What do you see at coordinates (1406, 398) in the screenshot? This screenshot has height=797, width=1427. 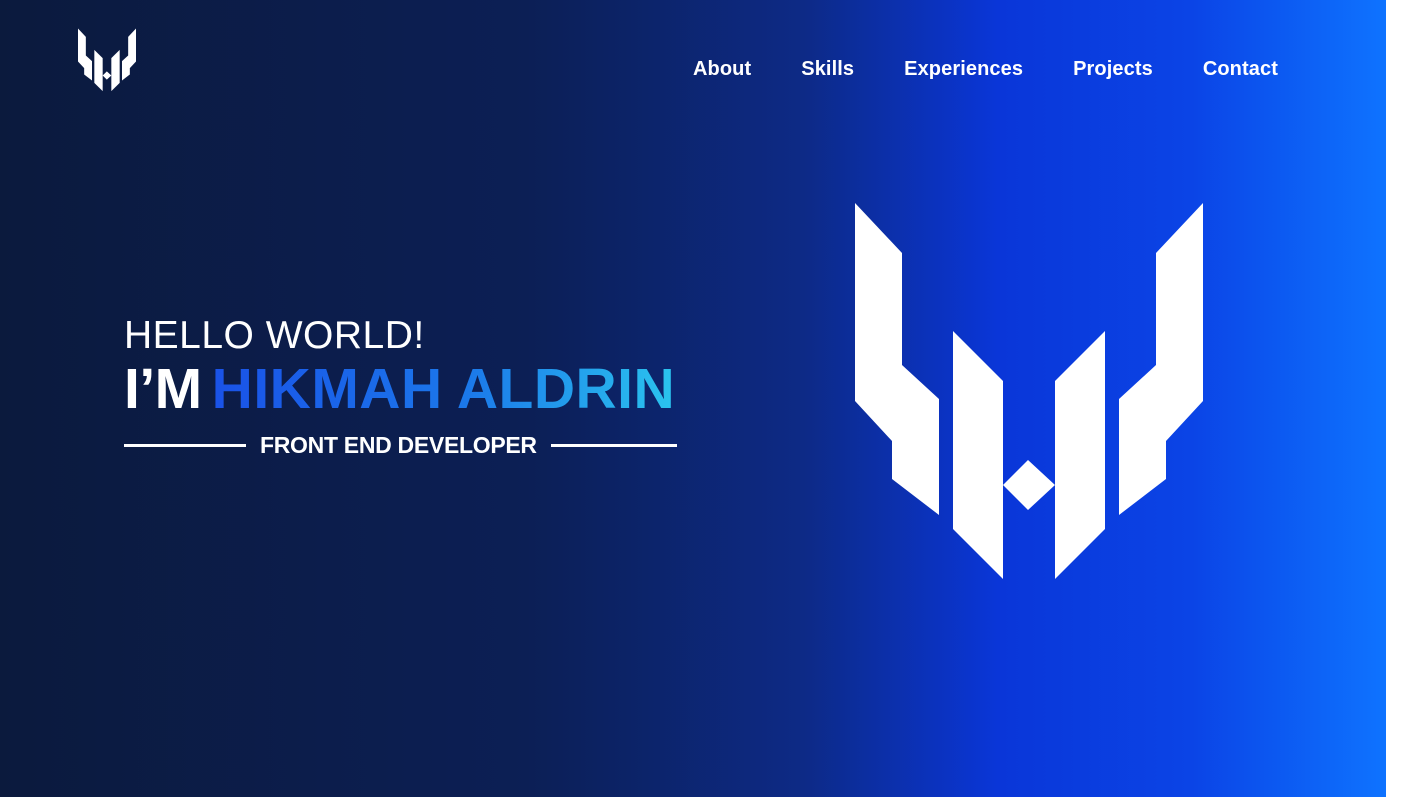 I see `page-margin` at bounding box center [1406, 398].